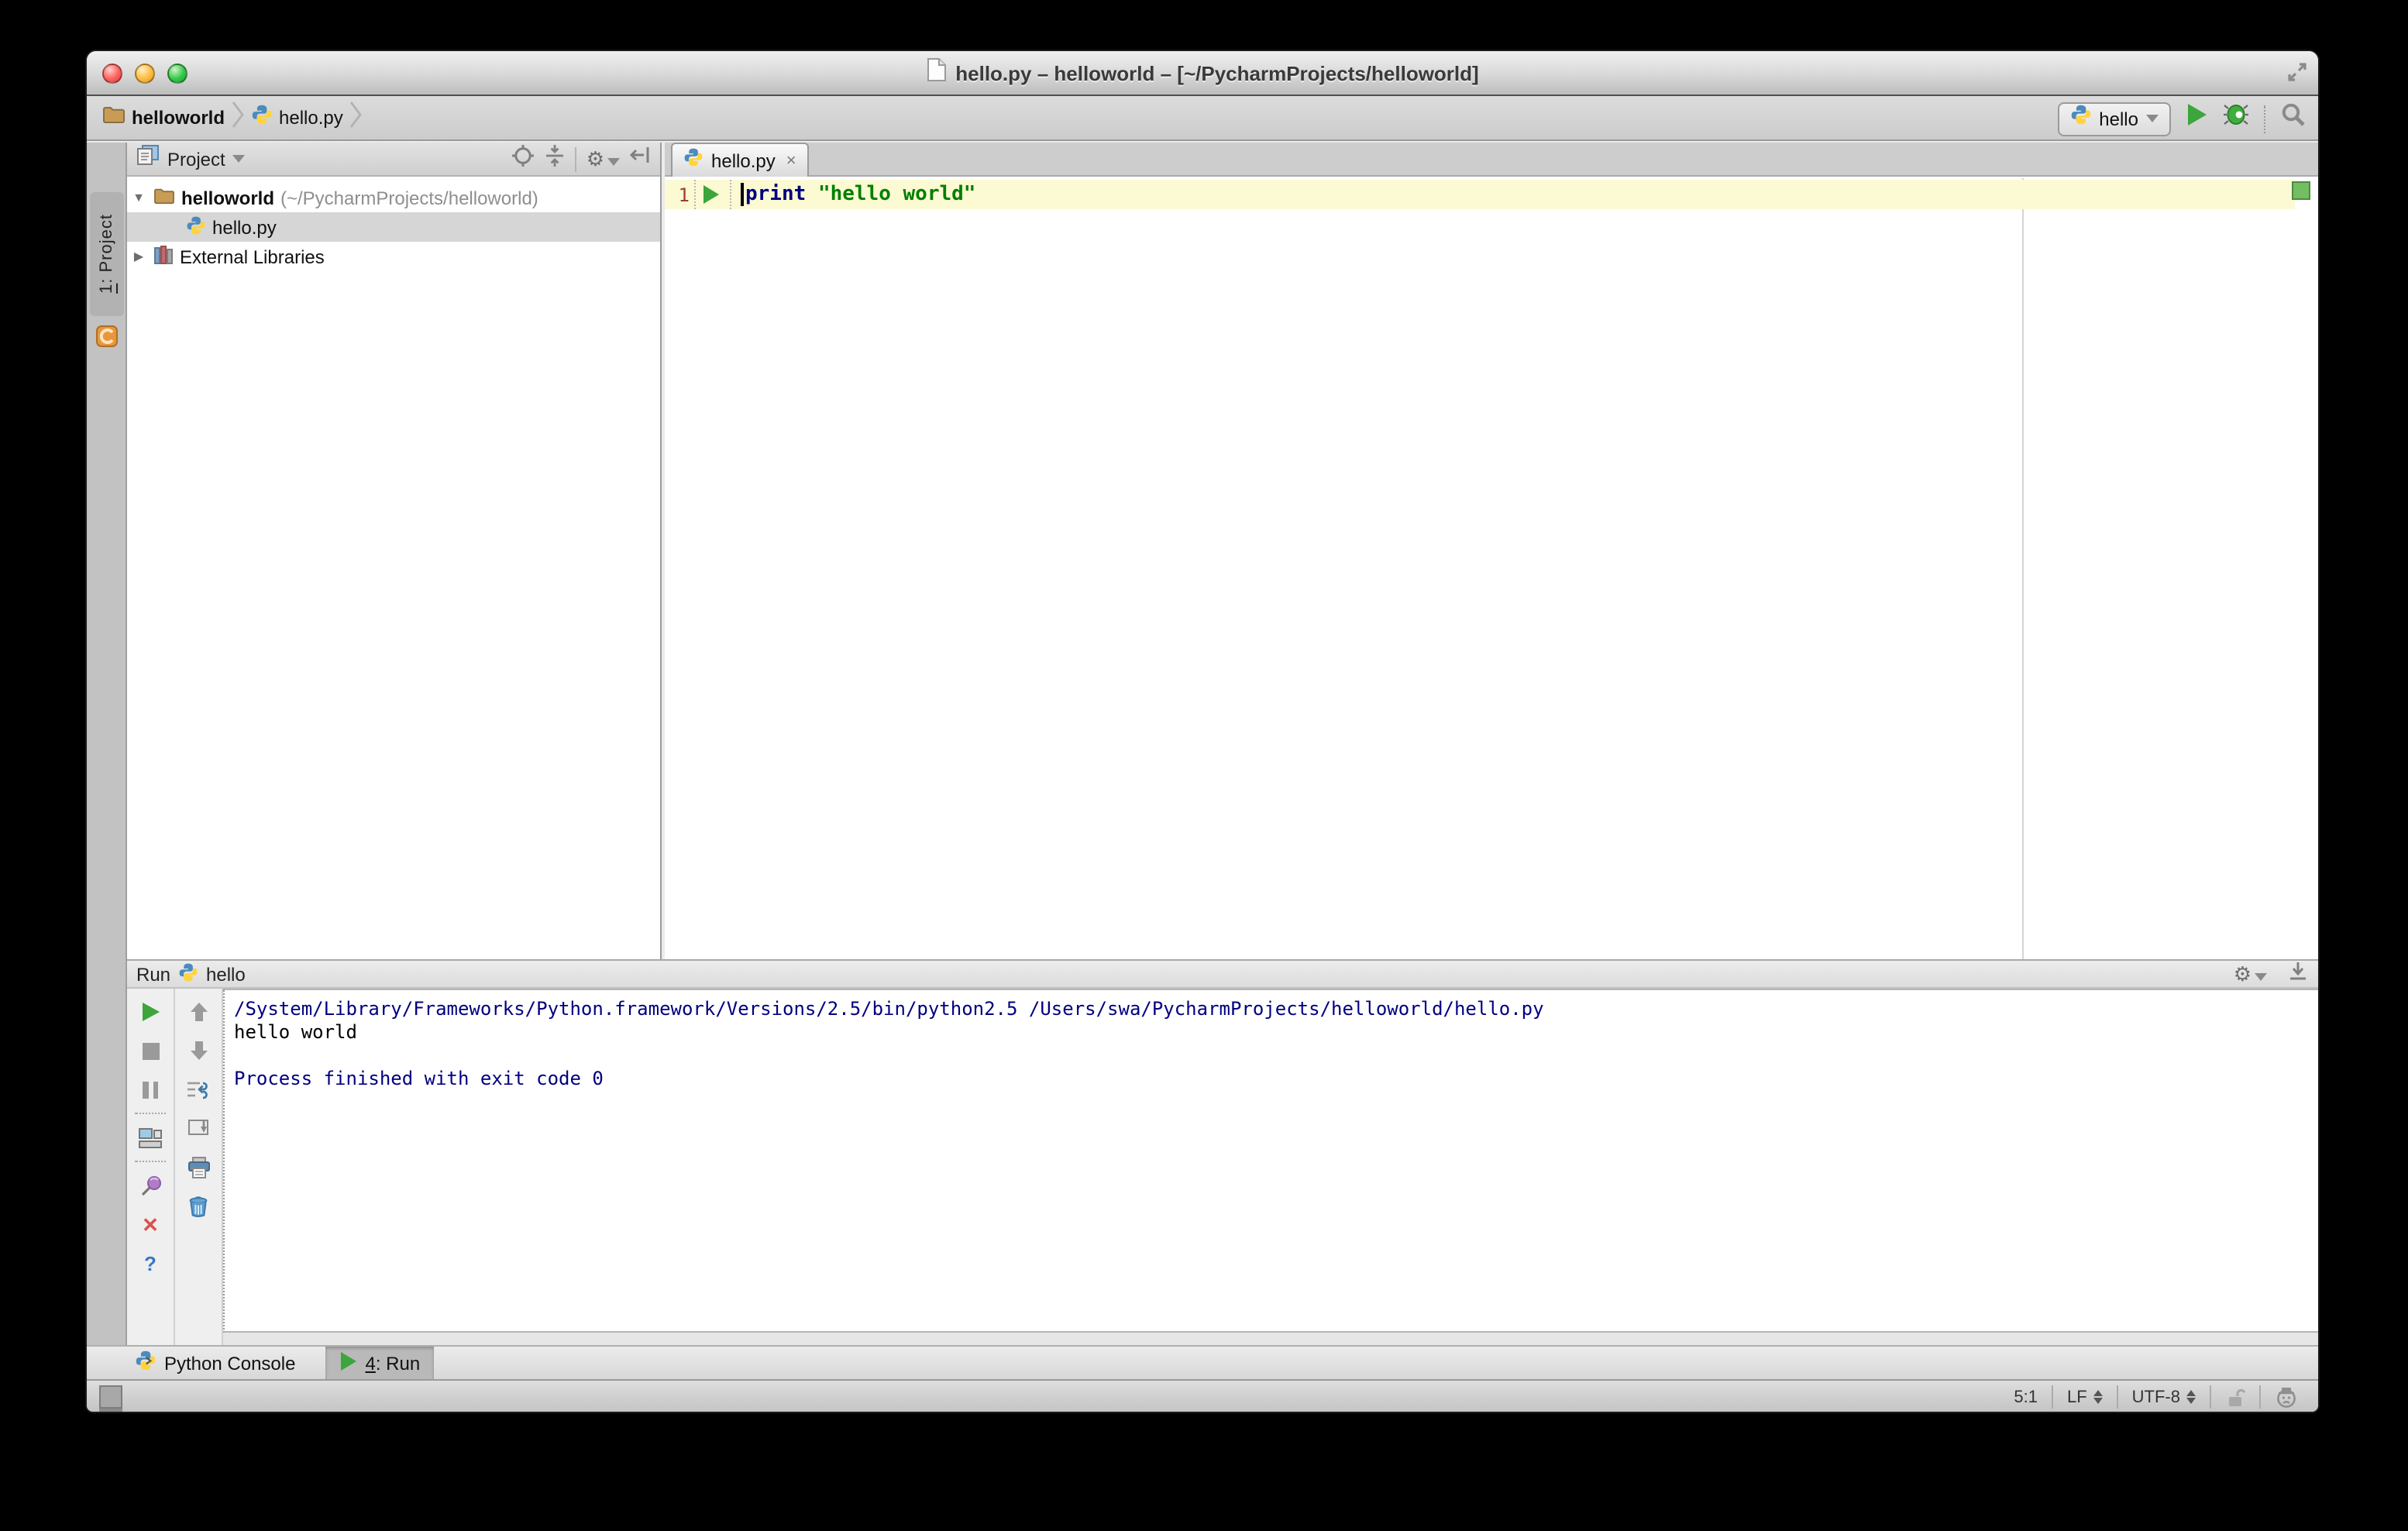 The image size is (2408, 1531). I want to click on restore-layout-button, so click(150, 1137).